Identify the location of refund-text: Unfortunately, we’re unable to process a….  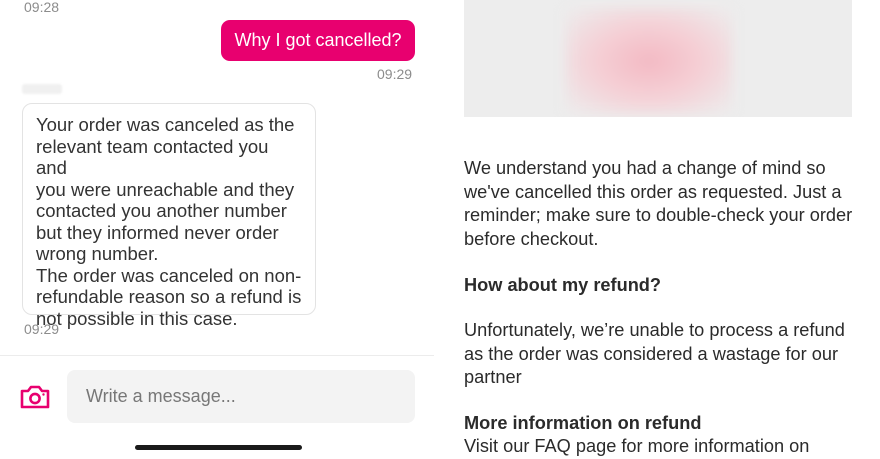
(654, 353).